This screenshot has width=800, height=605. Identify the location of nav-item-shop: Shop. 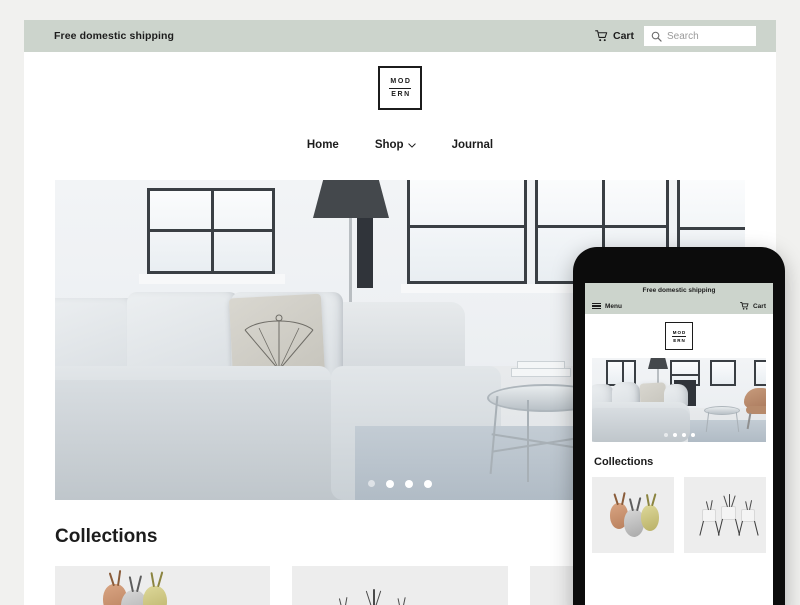
(395, 145).